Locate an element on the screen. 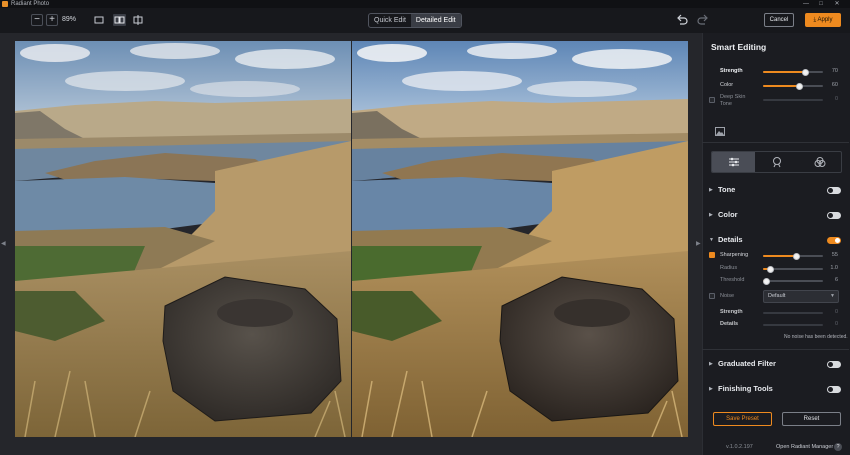 The height and width of the screenshot is (455, 850). adjustment-tabs is located at coordinates (776, 162).